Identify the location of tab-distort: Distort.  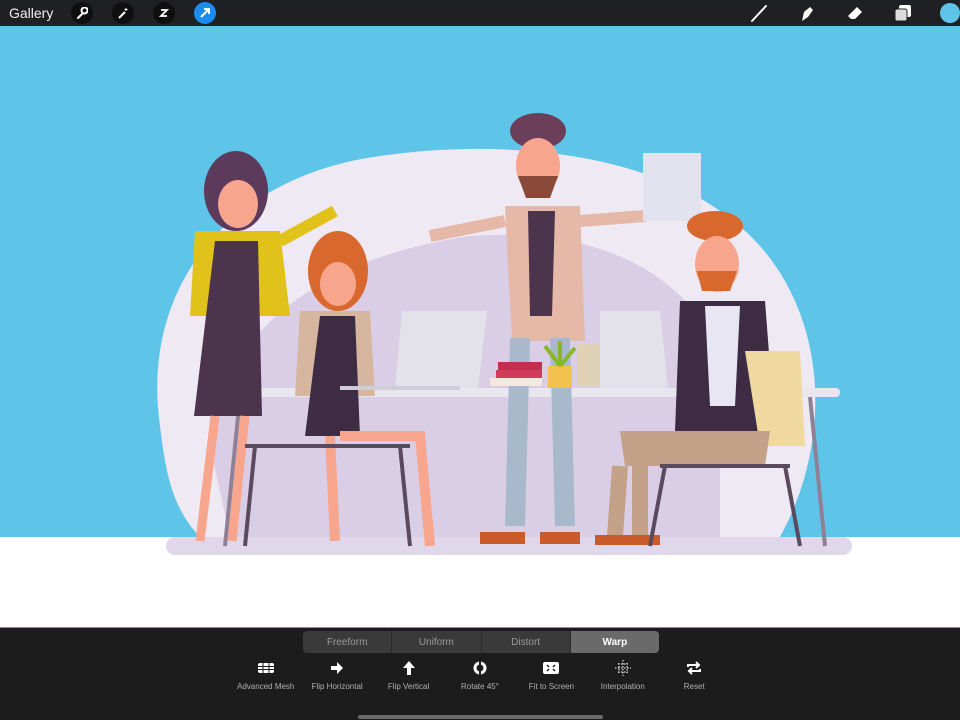
(526, 642).